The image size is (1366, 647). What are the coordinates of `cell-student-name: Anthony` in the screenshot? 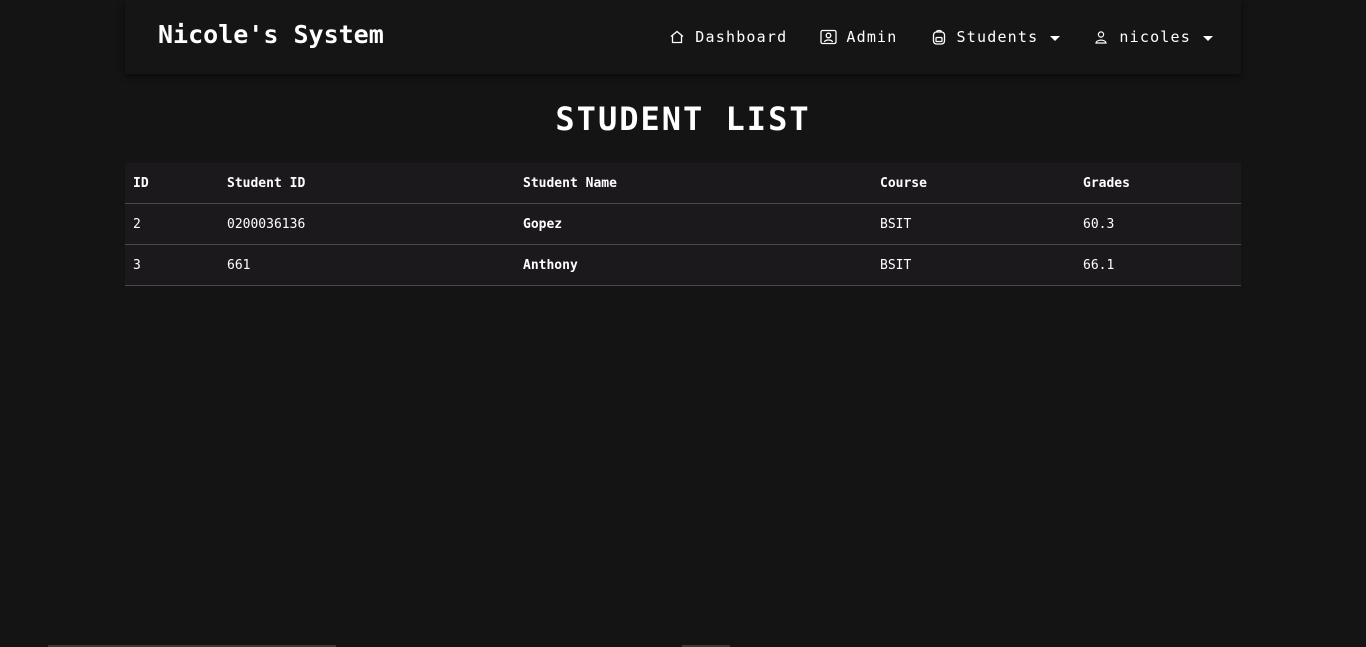 It's located at (693, 265).